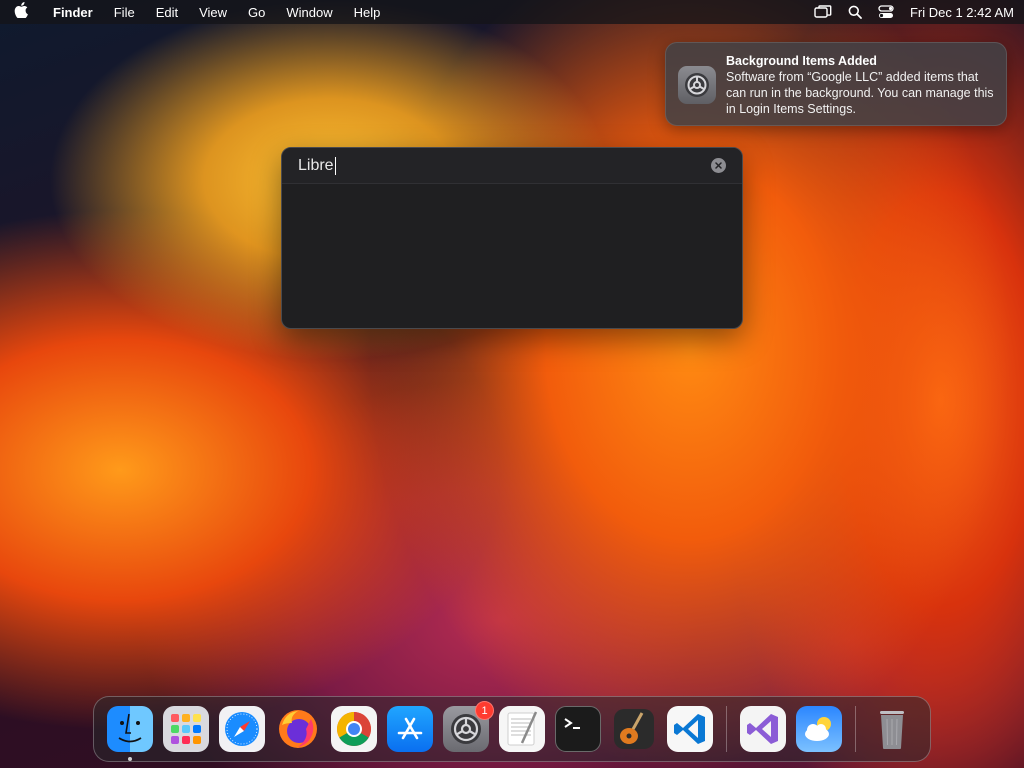 The image size is (1024, 768). What do you see at coordinates (886, 12) in the screenshot?
I see `control-center-icon` at bounding box center [886, 12].